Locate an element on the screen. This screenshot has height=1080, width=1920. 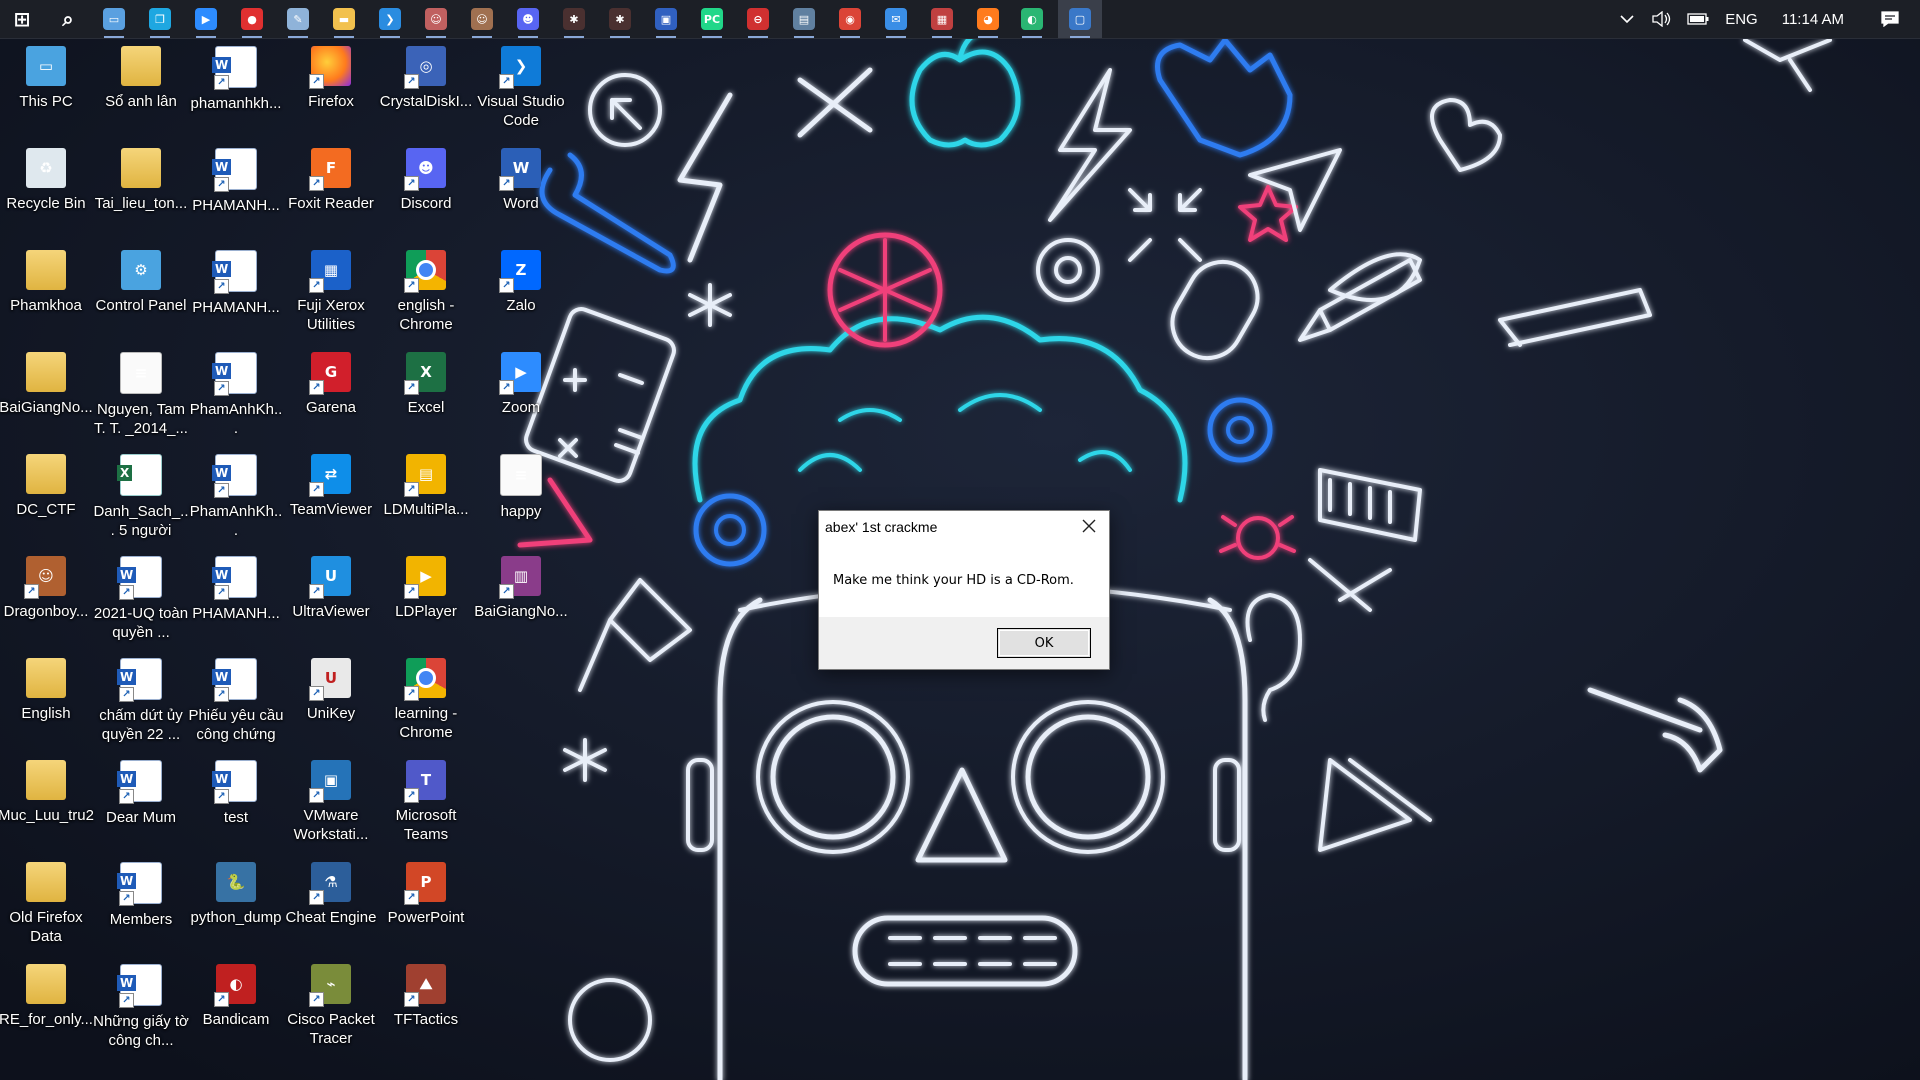
desktop-icon-zoom: ▶ Zoom is located at coordinates (521, 392).